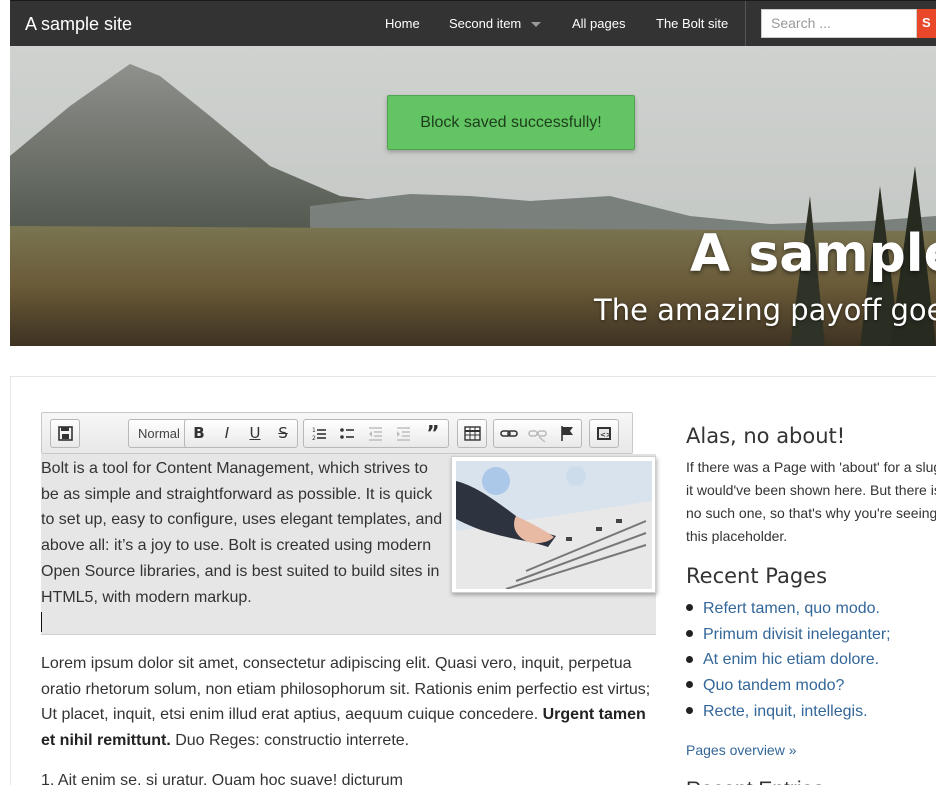  I want to click on editor-toolbar: Normal B I U S 12 ” <>, so click(337, 433).